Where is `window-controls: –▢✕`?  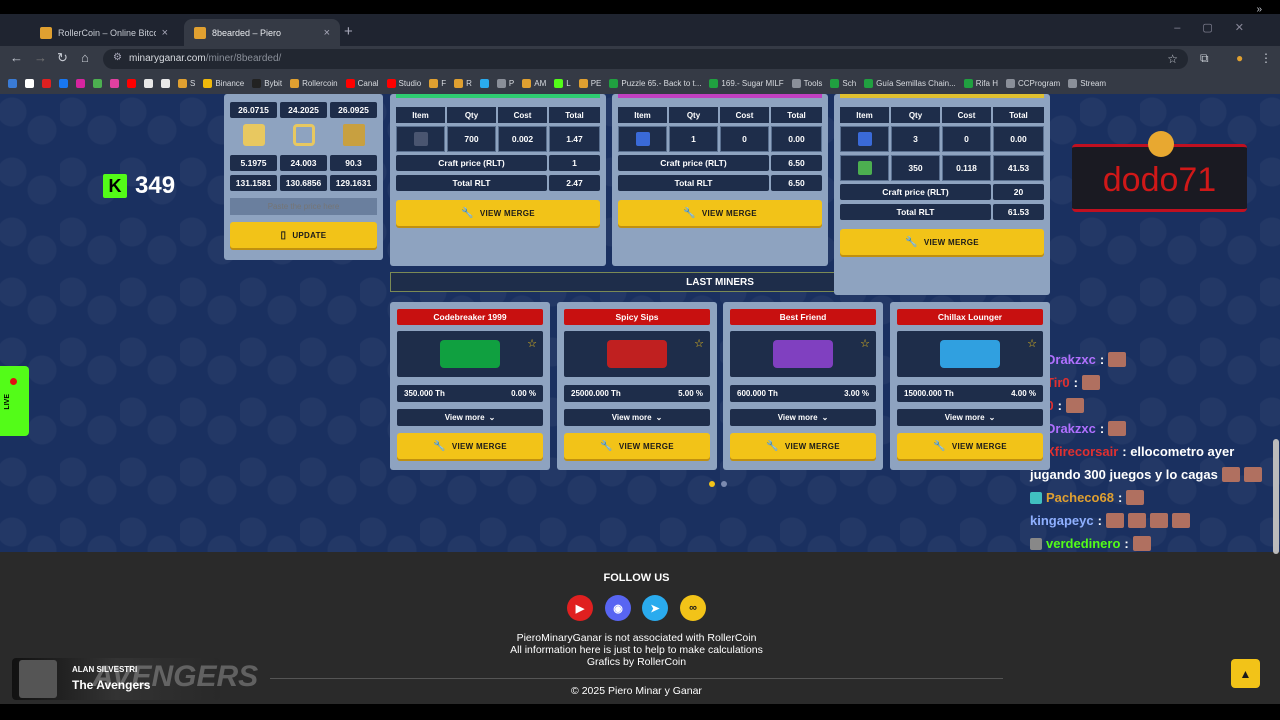
window-controls: –▢✕ is located at coordinates (1220, 27).